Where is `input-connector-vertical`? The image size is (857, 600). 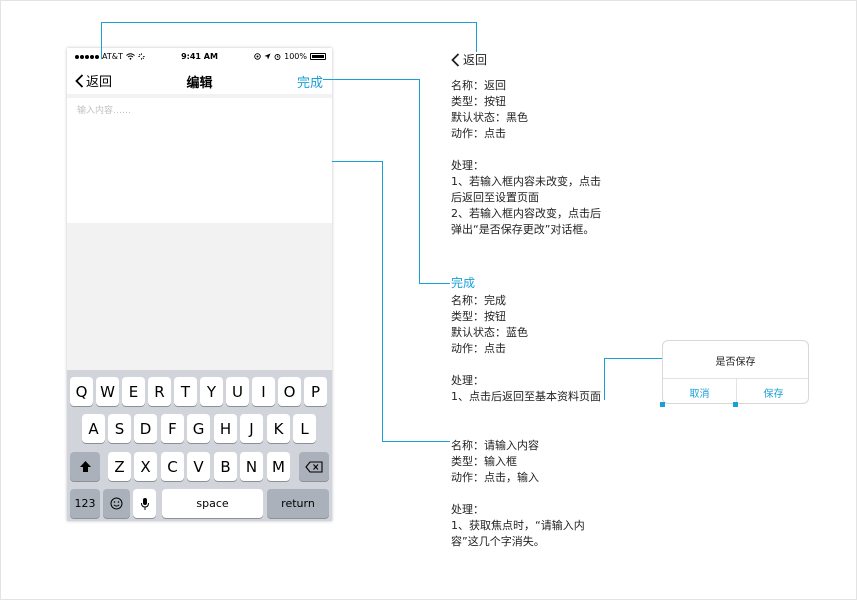 input-connector-vertical is located at coordinates (382, 301).